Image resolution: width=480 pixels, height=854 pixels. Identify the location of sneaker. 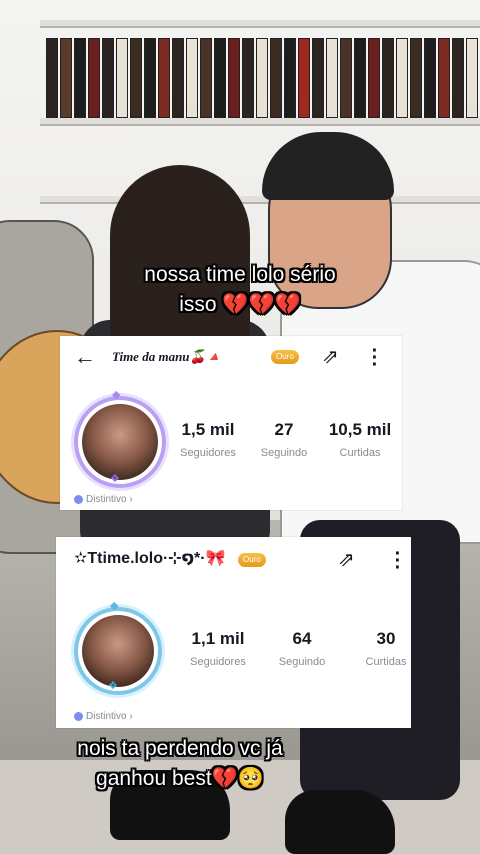
(340, 822).